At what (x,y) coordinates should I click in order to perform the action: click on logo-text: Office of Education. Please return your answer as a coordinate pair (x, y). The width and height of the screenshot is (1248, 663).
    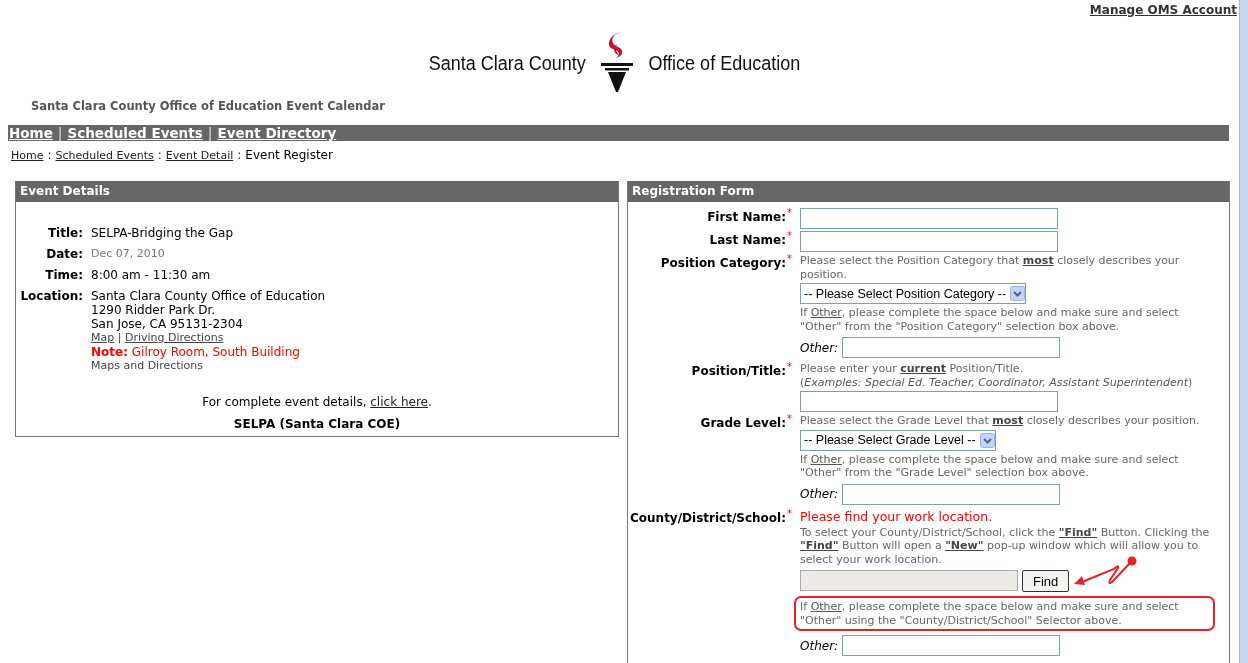
    Looking at the image, I should click on (724, 63).